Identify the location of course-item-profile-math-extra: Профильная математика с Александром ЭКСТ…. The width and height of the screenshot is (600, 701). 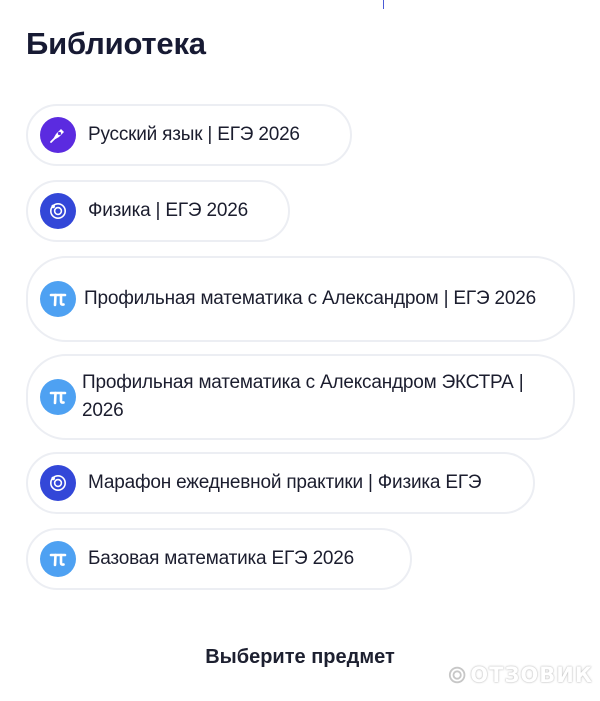
(300, 397).